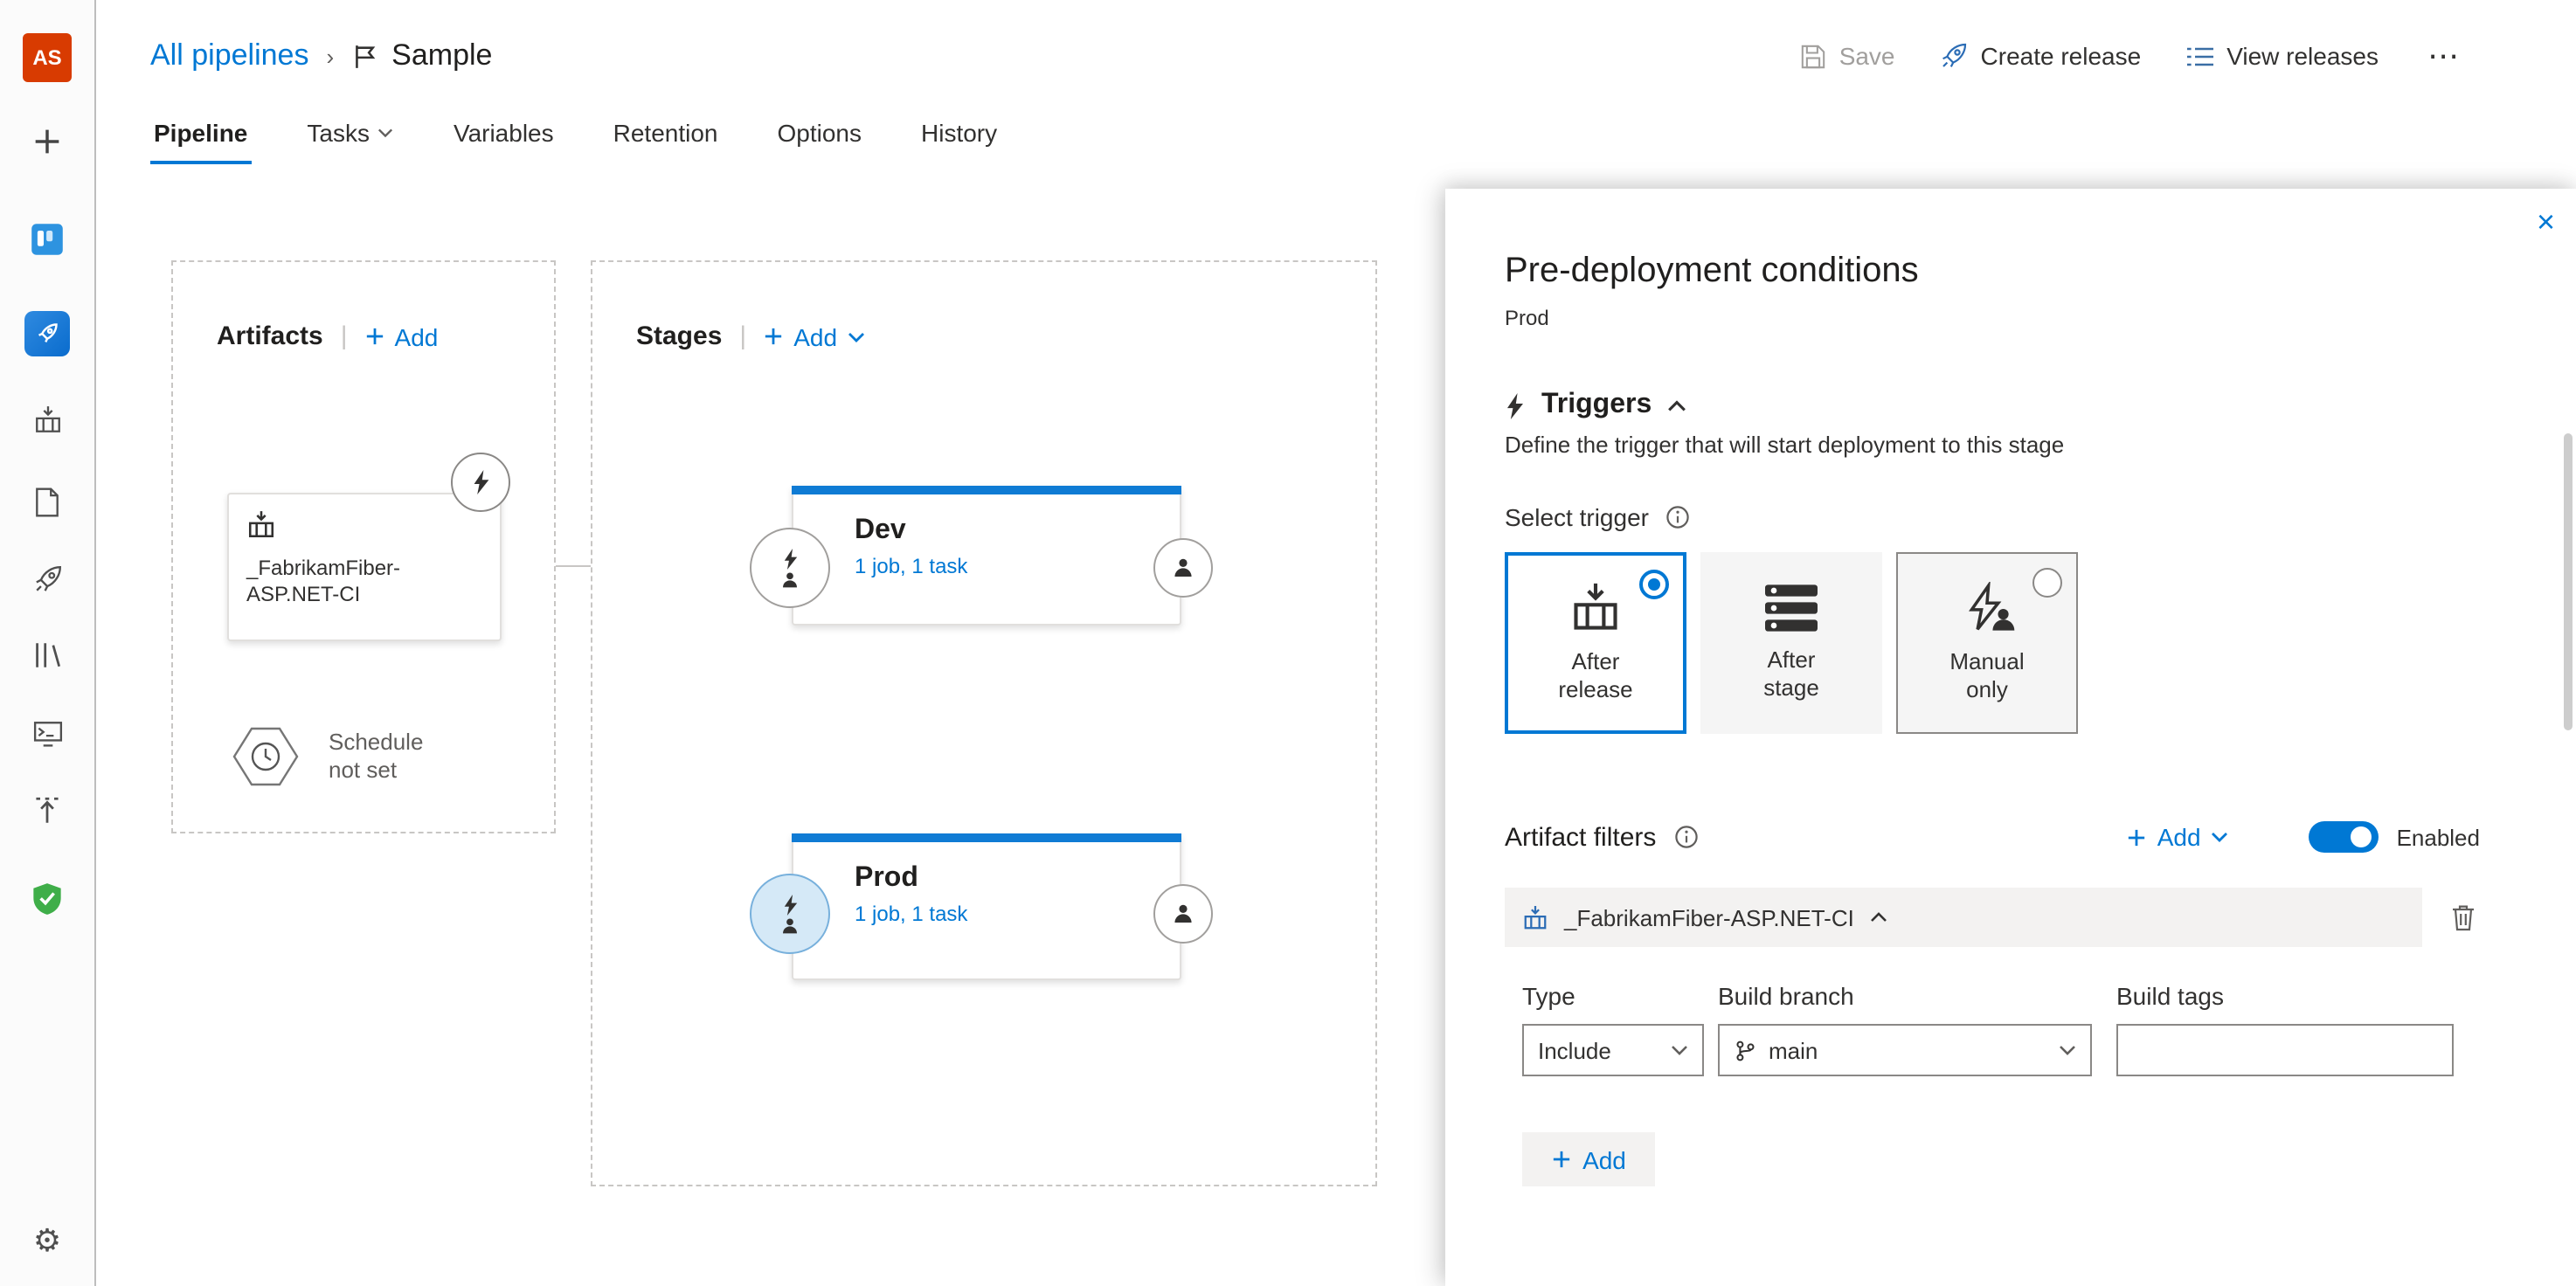 The image size is (2576, 1286). What do you see at coordinates (1905, 1050) in the screenshot?
I see `build-branch-dropdown: main` at bounding box center [1905, 1050].